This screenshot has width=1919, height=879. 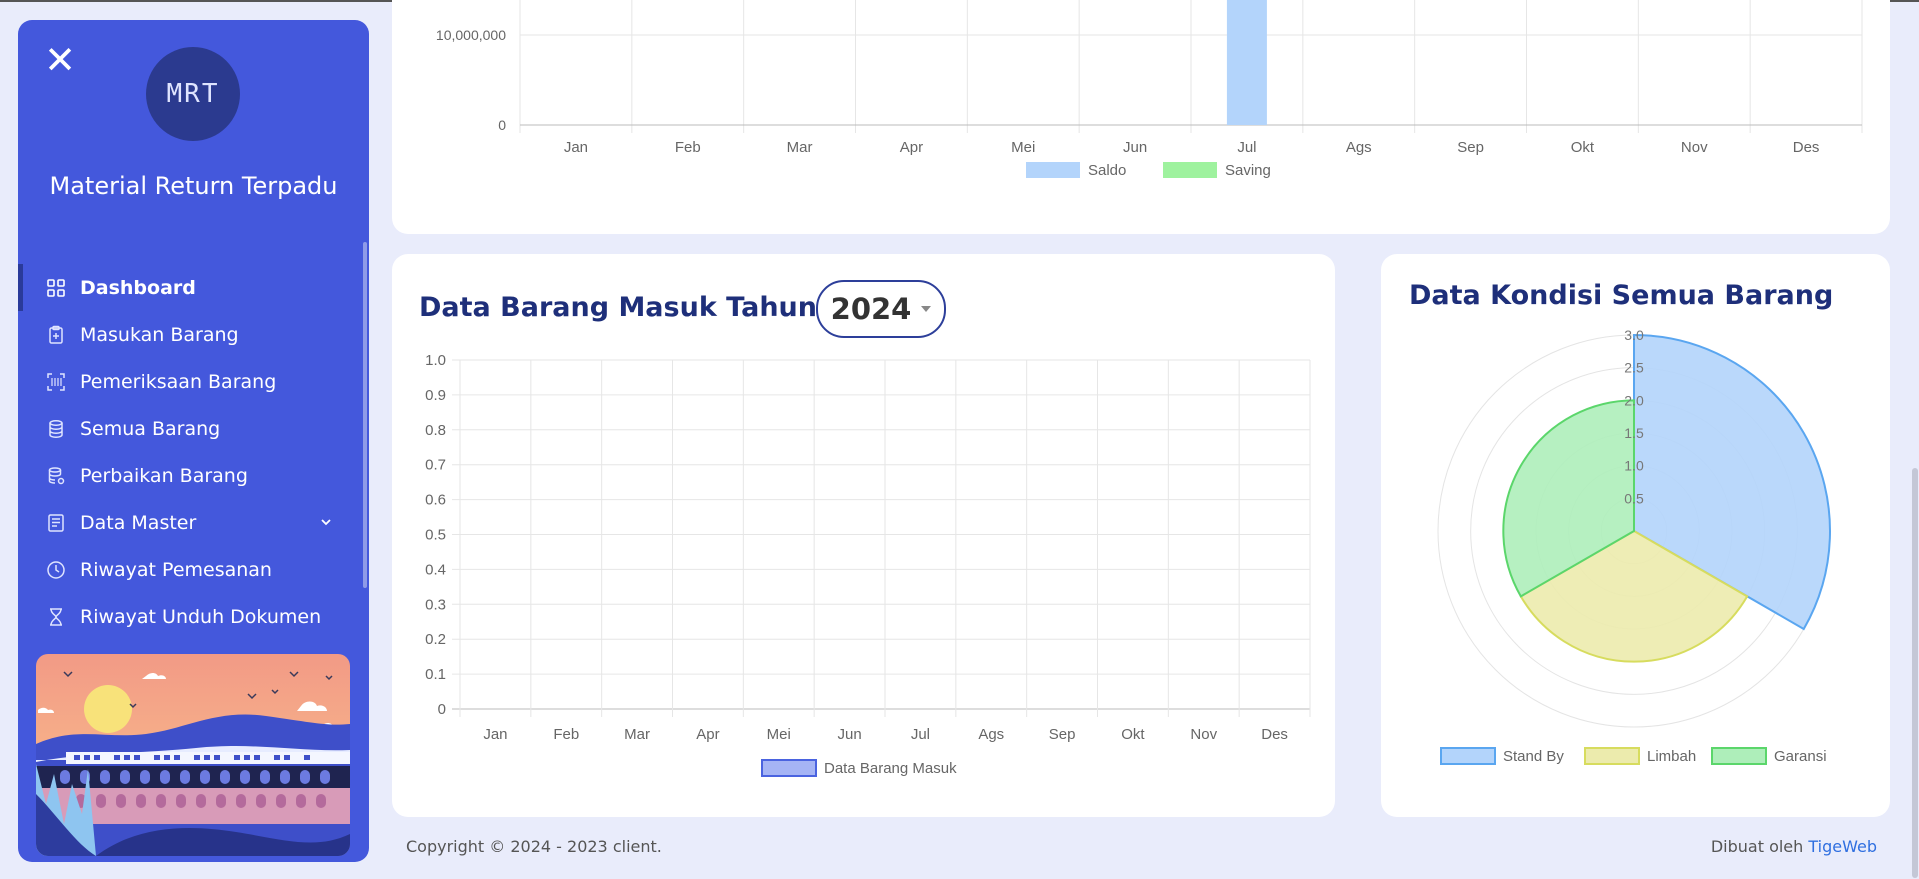 I want to click on app-logo: MRT, so click(x=193, y=94).